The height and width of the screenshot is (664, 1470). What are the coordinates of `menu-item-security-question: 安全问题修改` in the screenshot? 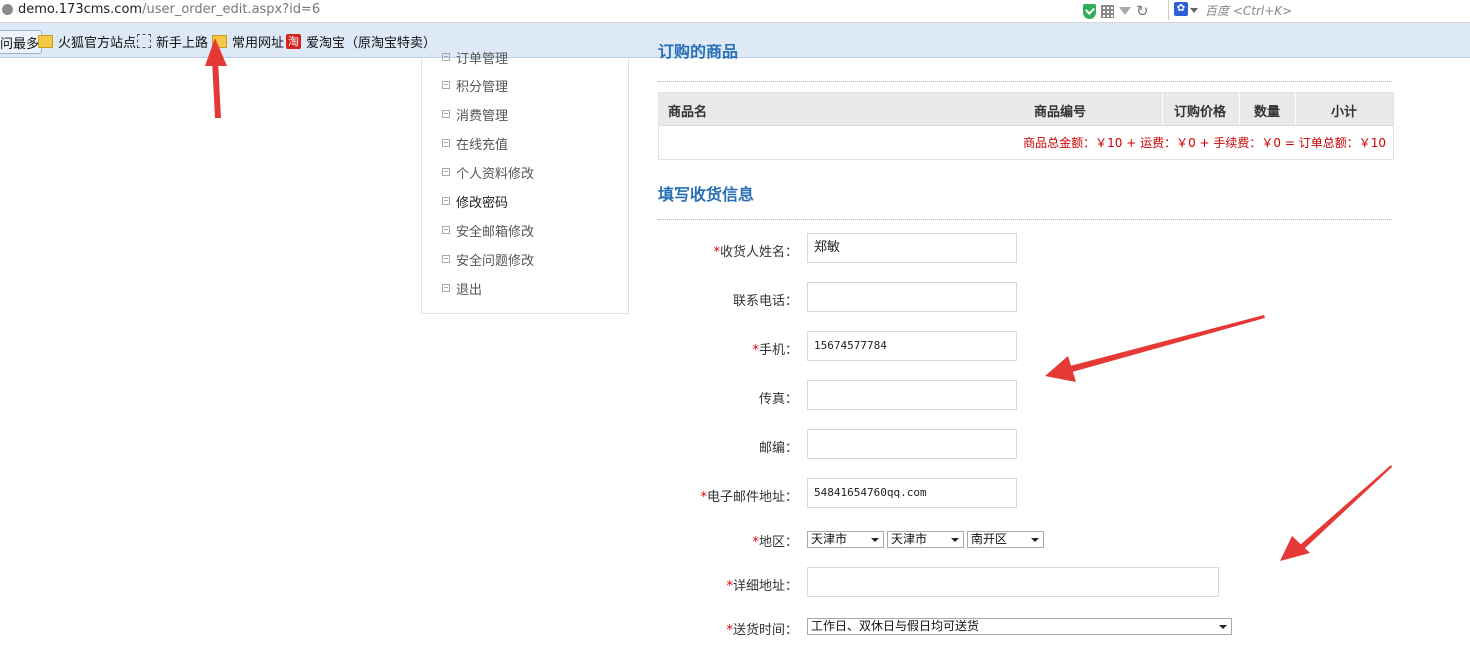 It's located at (488, 259).